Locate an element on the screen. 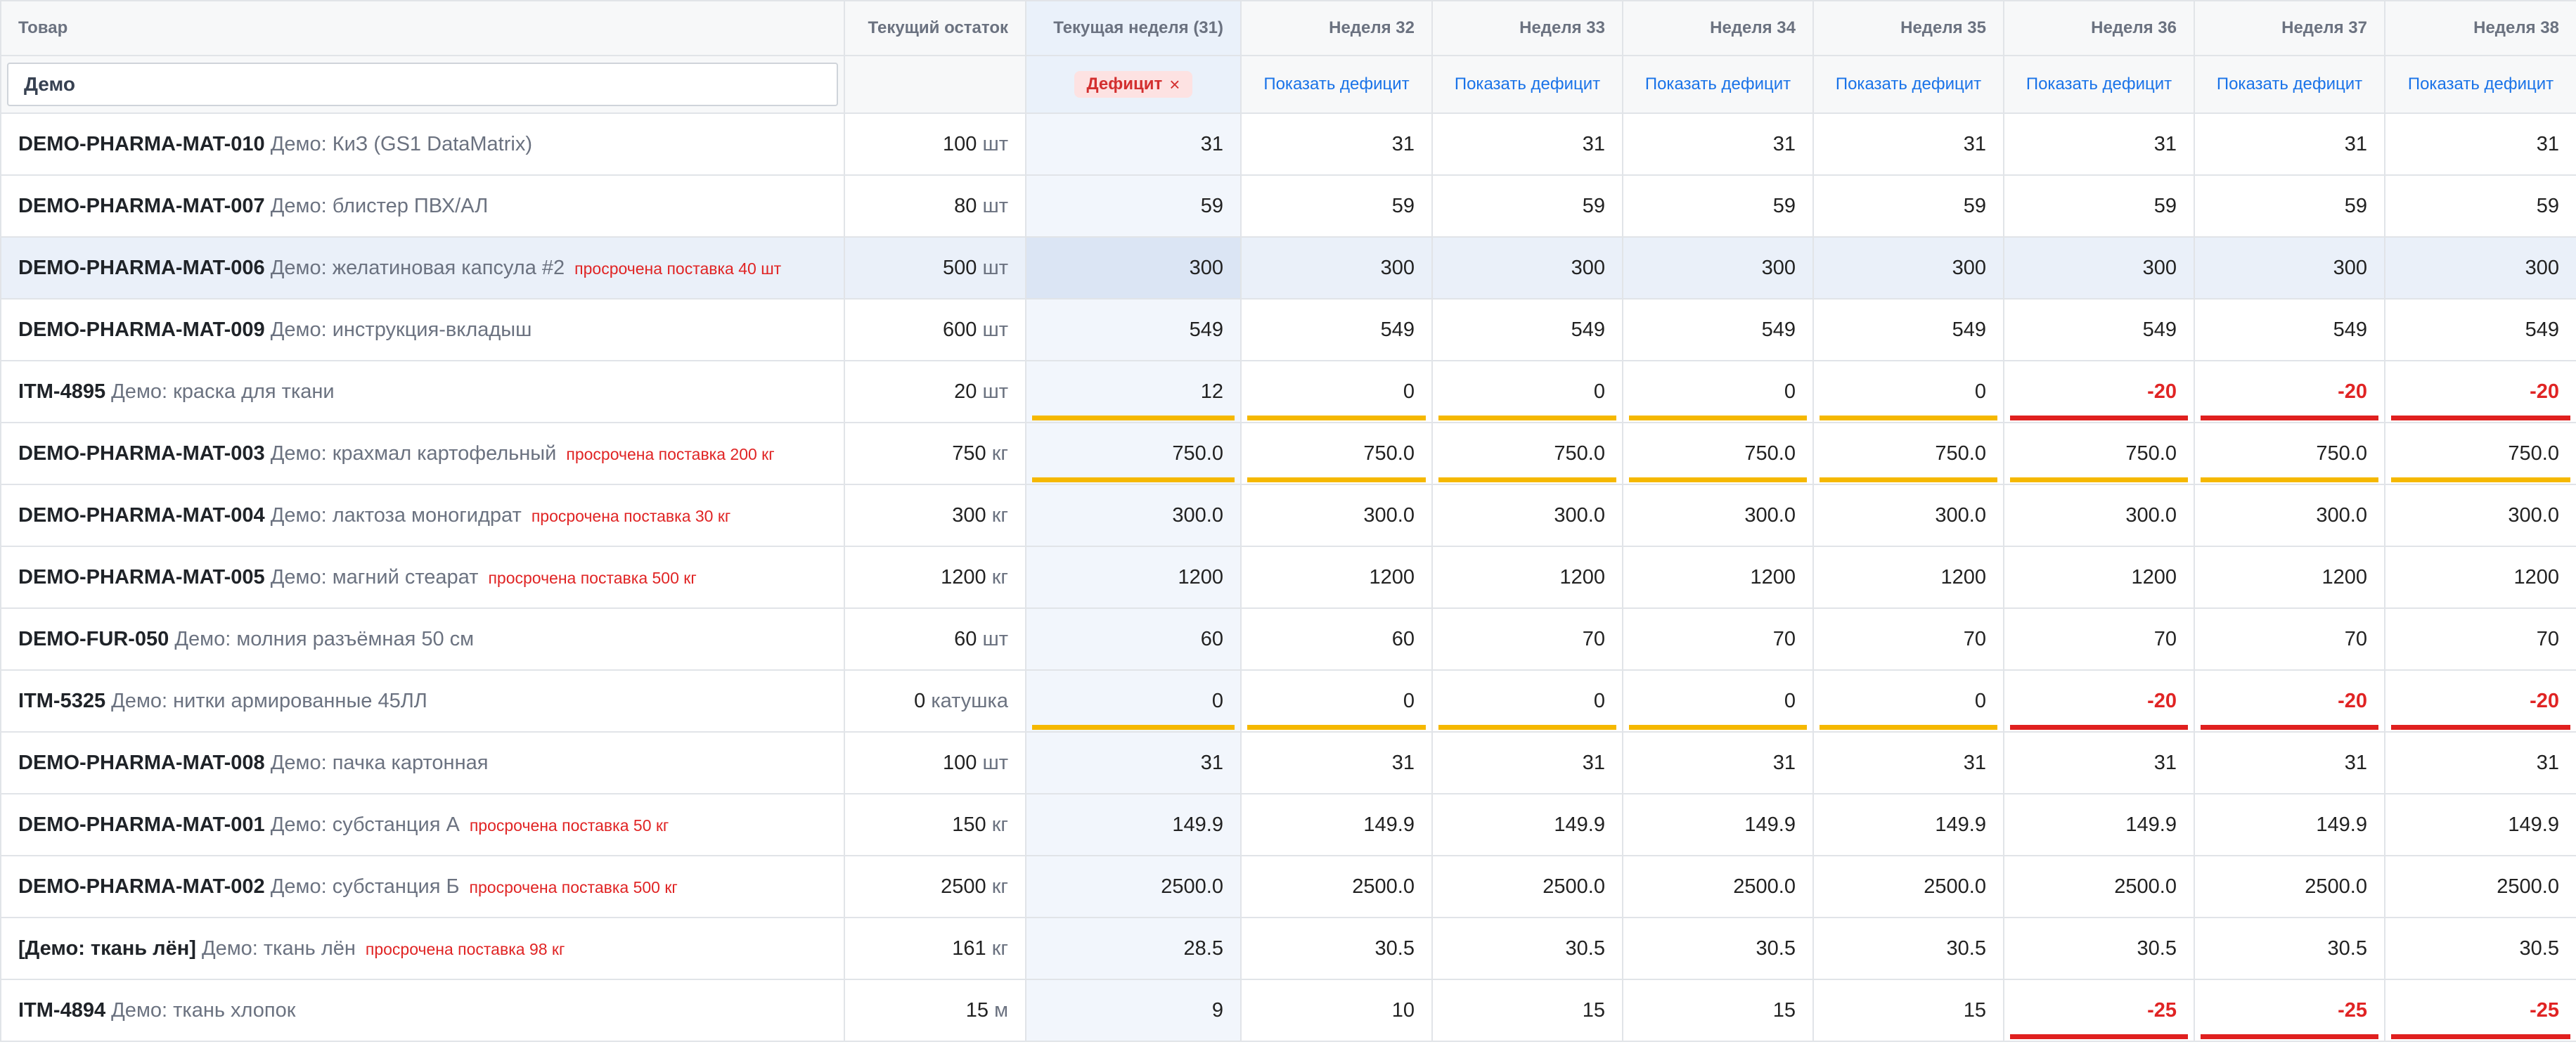 Image resolution: width=2576 pixels, height=1049 pixels. column-header-stock: Текущий остаток is located at coordinates (935, 28).